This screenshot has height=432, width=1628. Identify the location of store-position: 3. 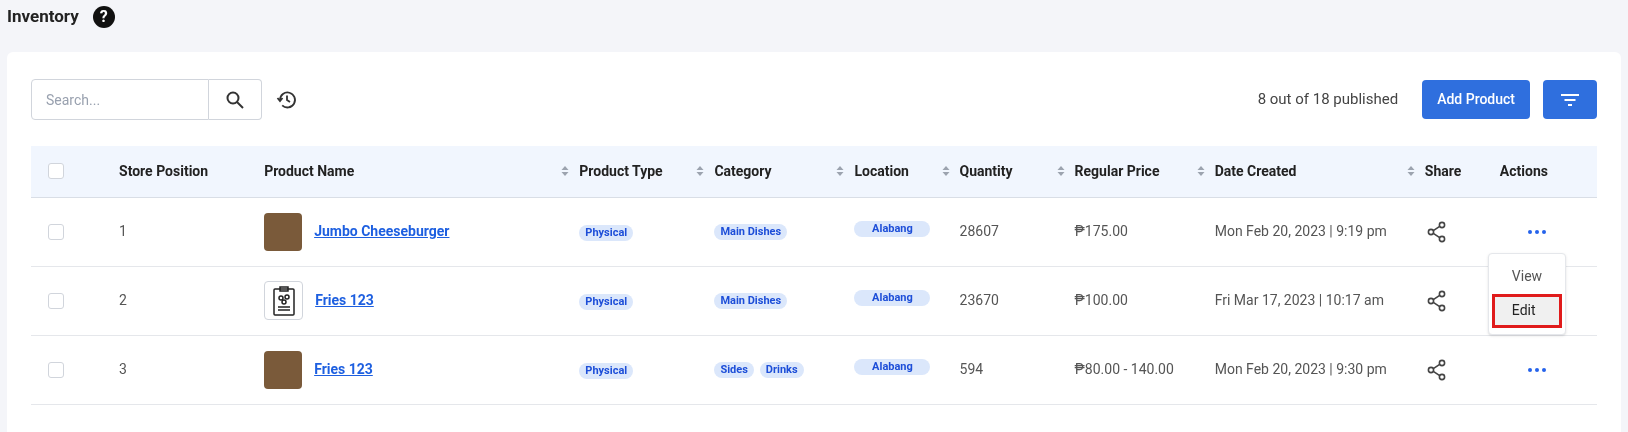
(123, 369).